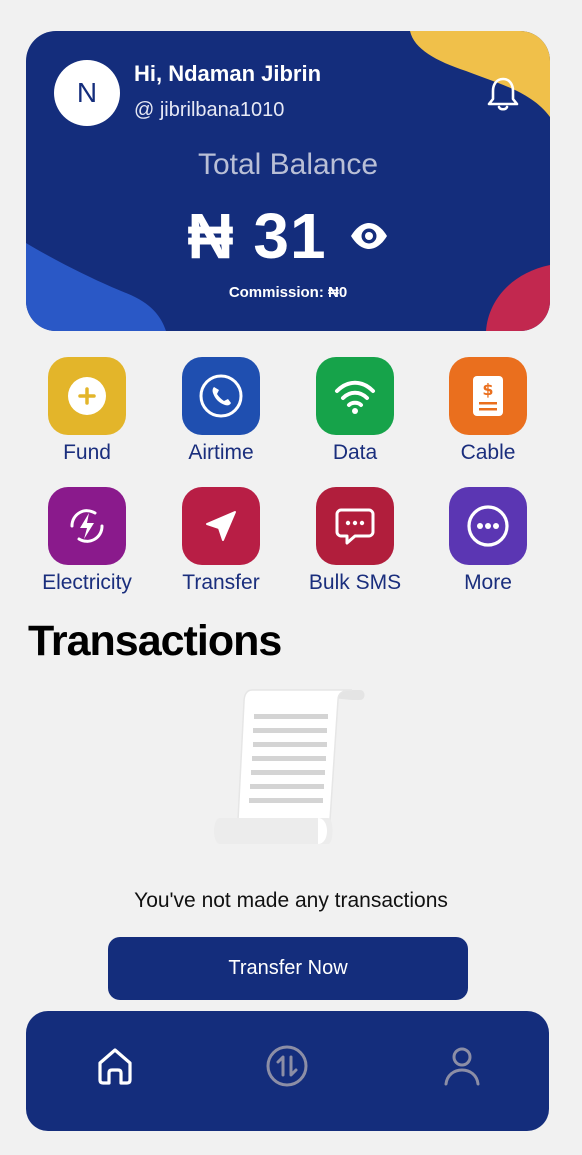 This screenshot has height=1155, width=582. I want to click on service-fund: Fund, so click(87, 411).